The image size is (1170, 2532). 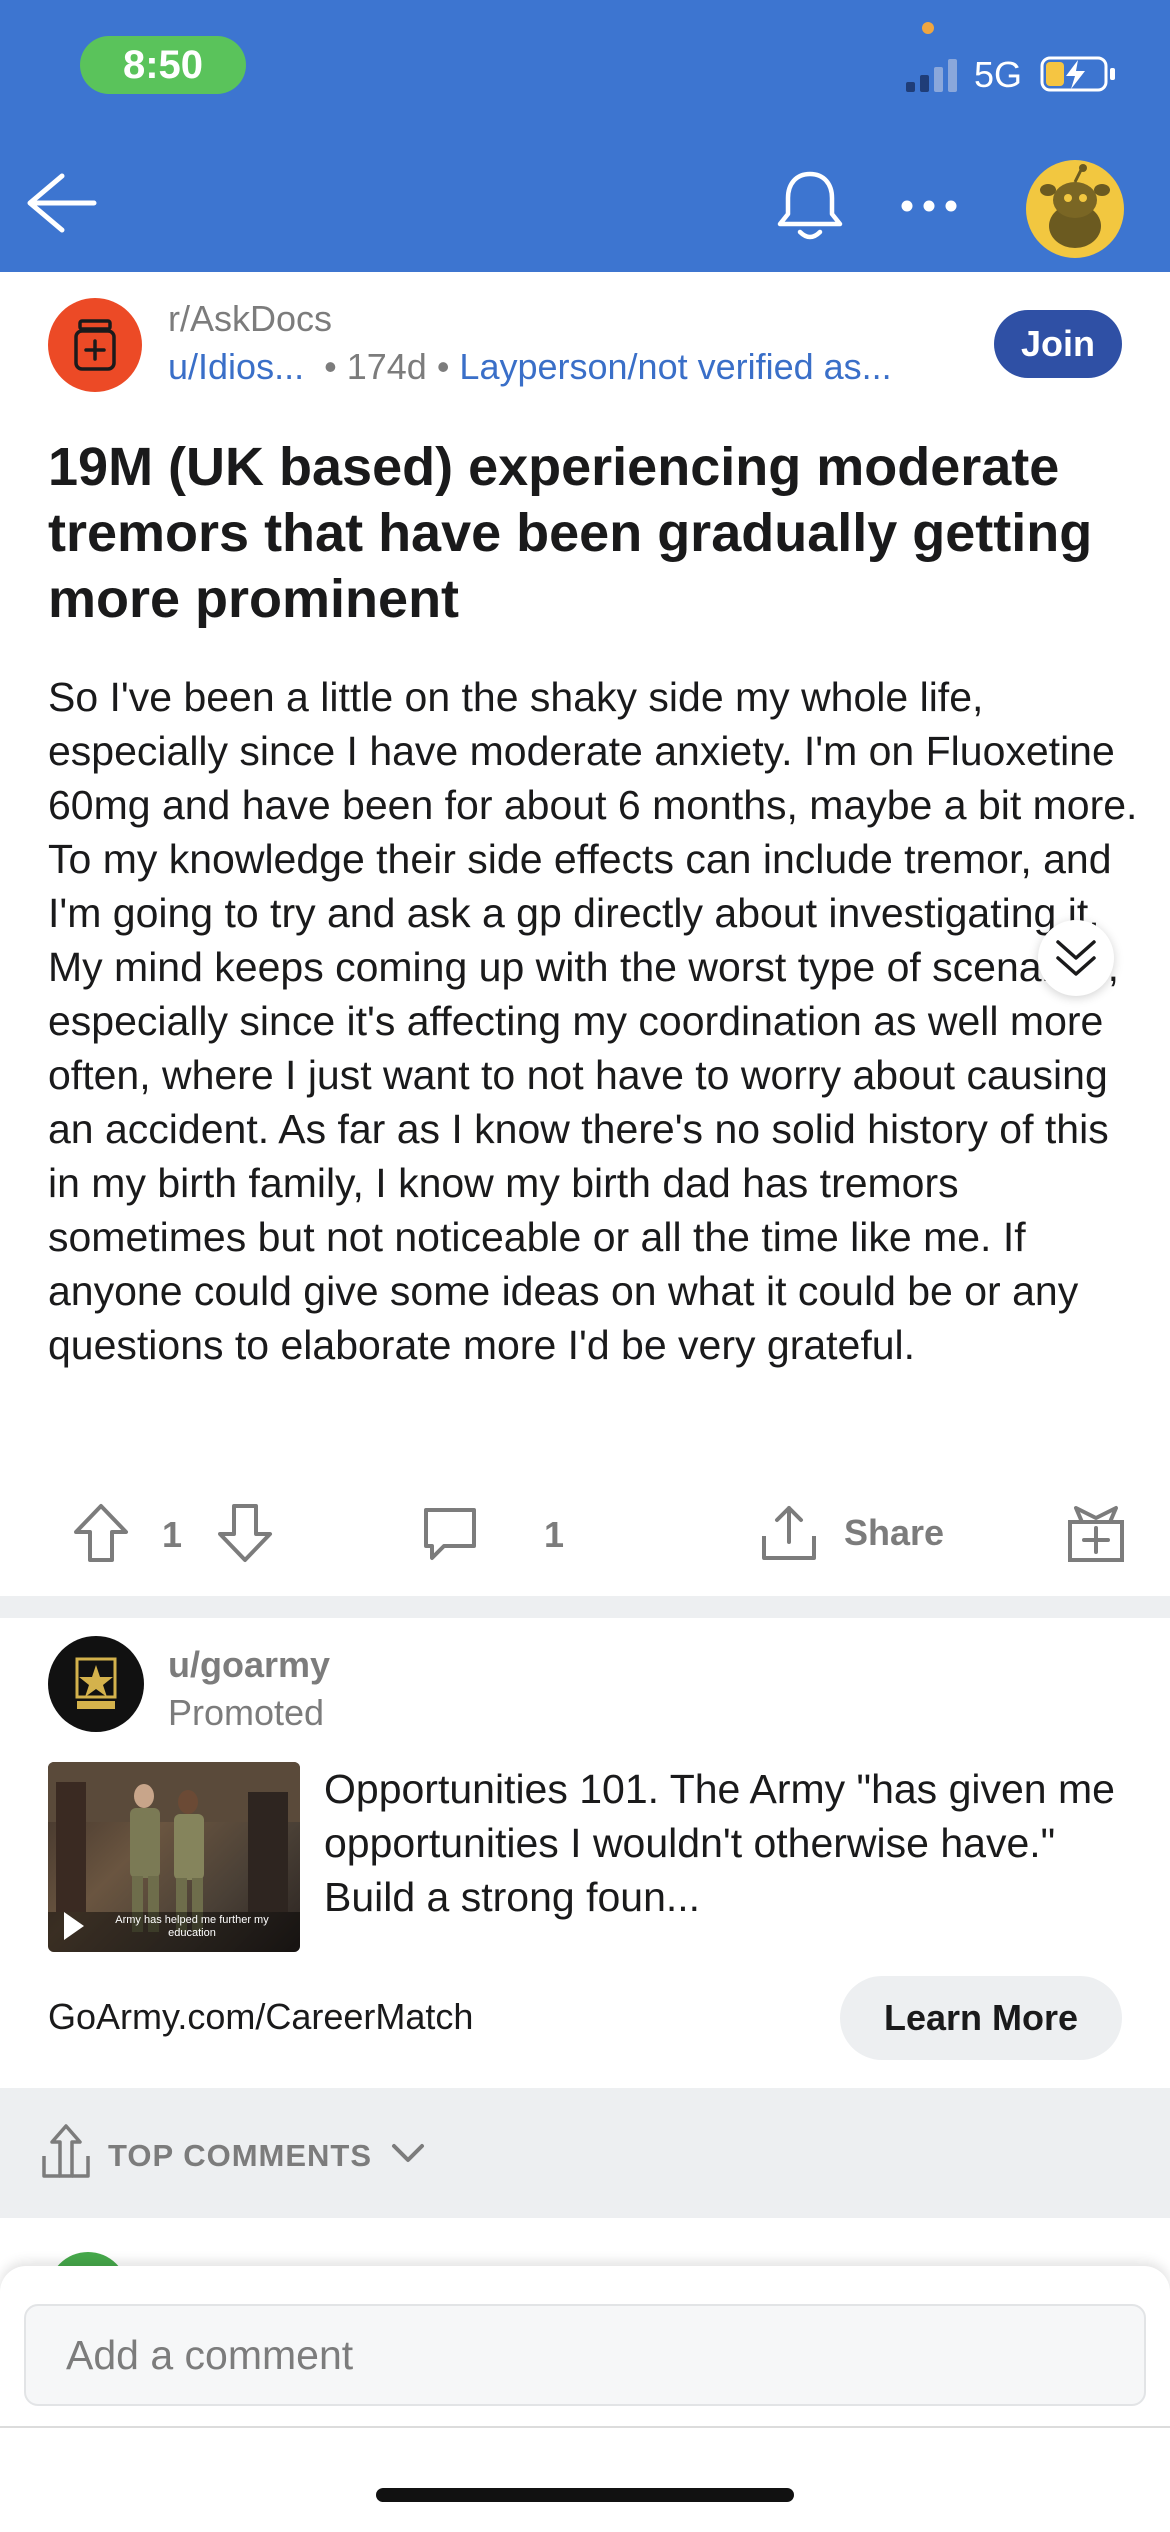 I want to click on home-indicator, so click(x=585, y=2495).